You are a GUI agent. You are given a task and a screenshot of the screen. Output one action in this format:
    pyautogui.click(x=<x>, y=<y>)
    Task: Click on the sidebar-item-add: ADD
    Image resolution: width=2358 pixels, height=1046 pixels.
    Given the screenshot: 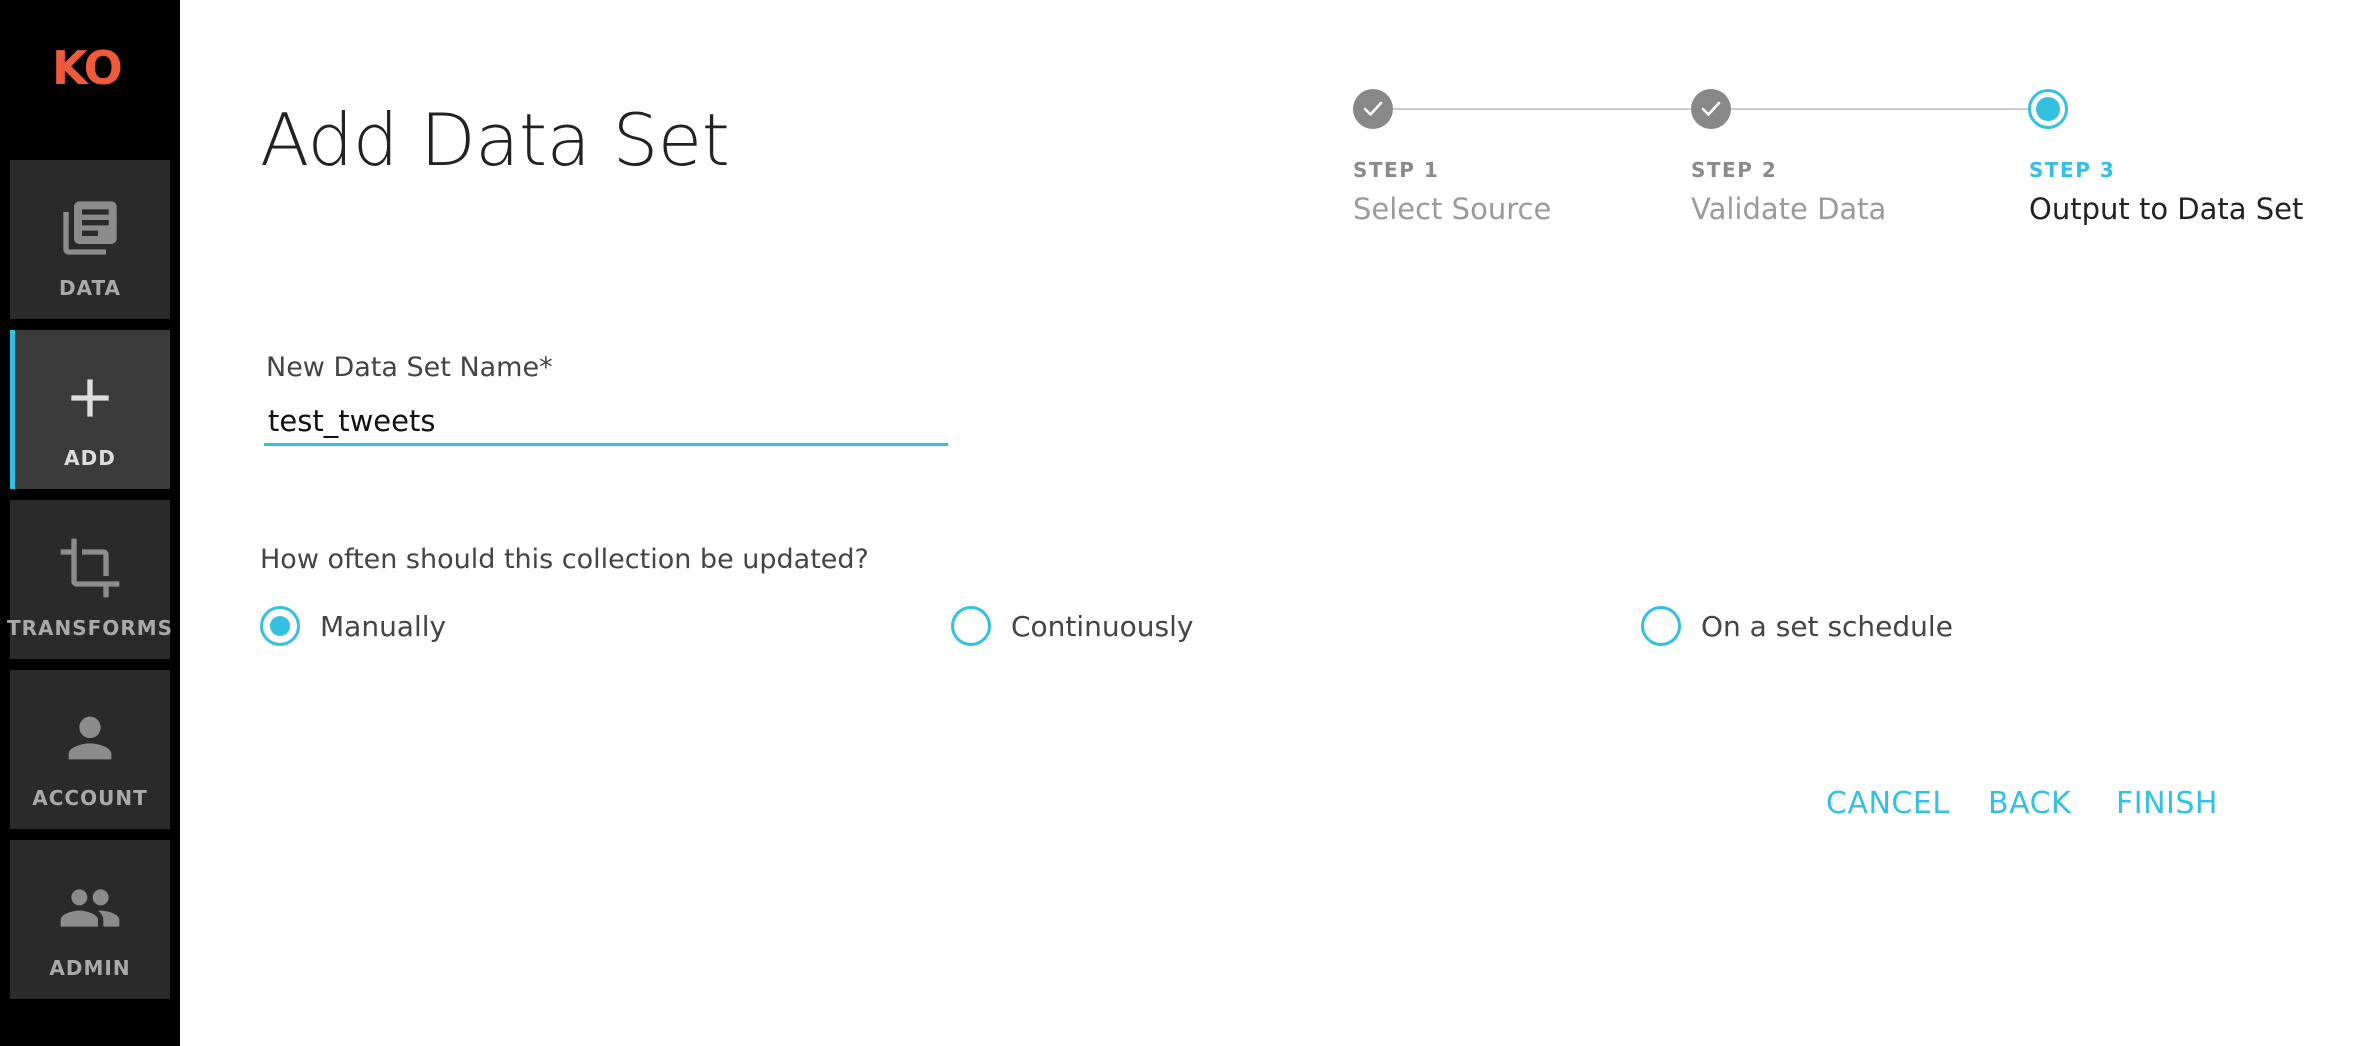 What is the action you would take?
    pyautogui.click(x=90, y=409)
    